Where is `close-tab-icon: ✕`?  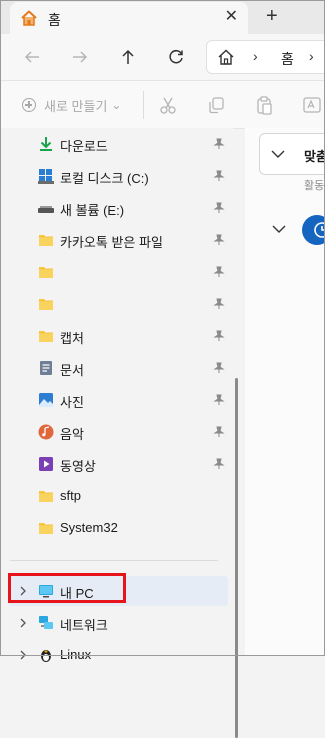
close-tab-icon: ✕ is located at coordinates (231, 17).